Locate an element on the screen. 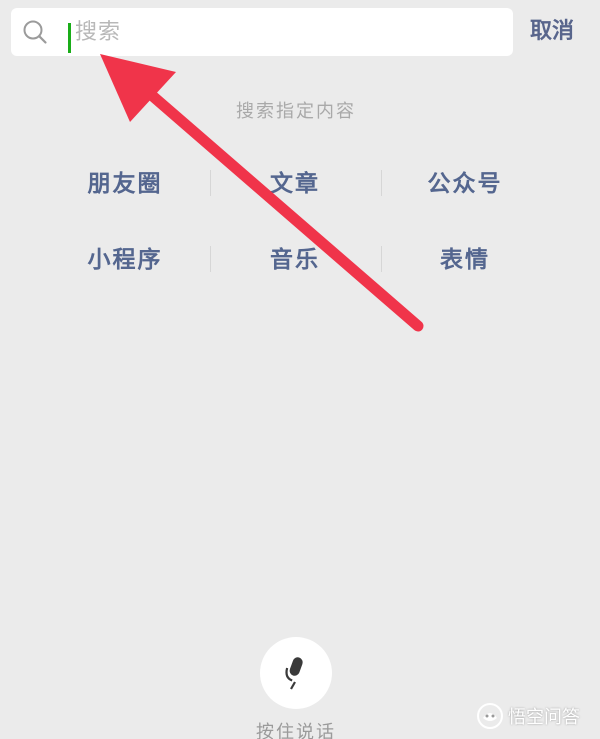 The width and height of the screenshot is (600, 739). mic-icon is located at coordinates (294, 673).